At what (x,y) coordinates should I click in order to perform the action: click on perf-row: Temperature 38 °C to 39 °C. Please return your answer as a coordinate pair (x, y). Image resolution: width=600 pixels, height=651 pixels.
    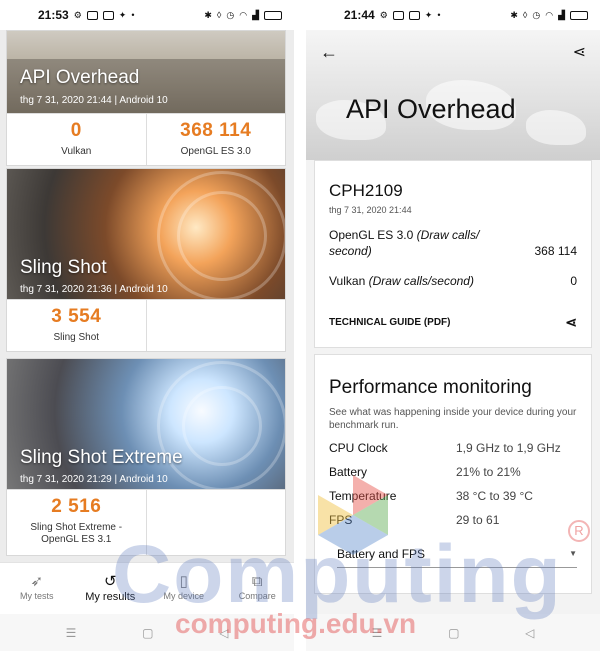
    Looking at the image, I should click on (453, 496).